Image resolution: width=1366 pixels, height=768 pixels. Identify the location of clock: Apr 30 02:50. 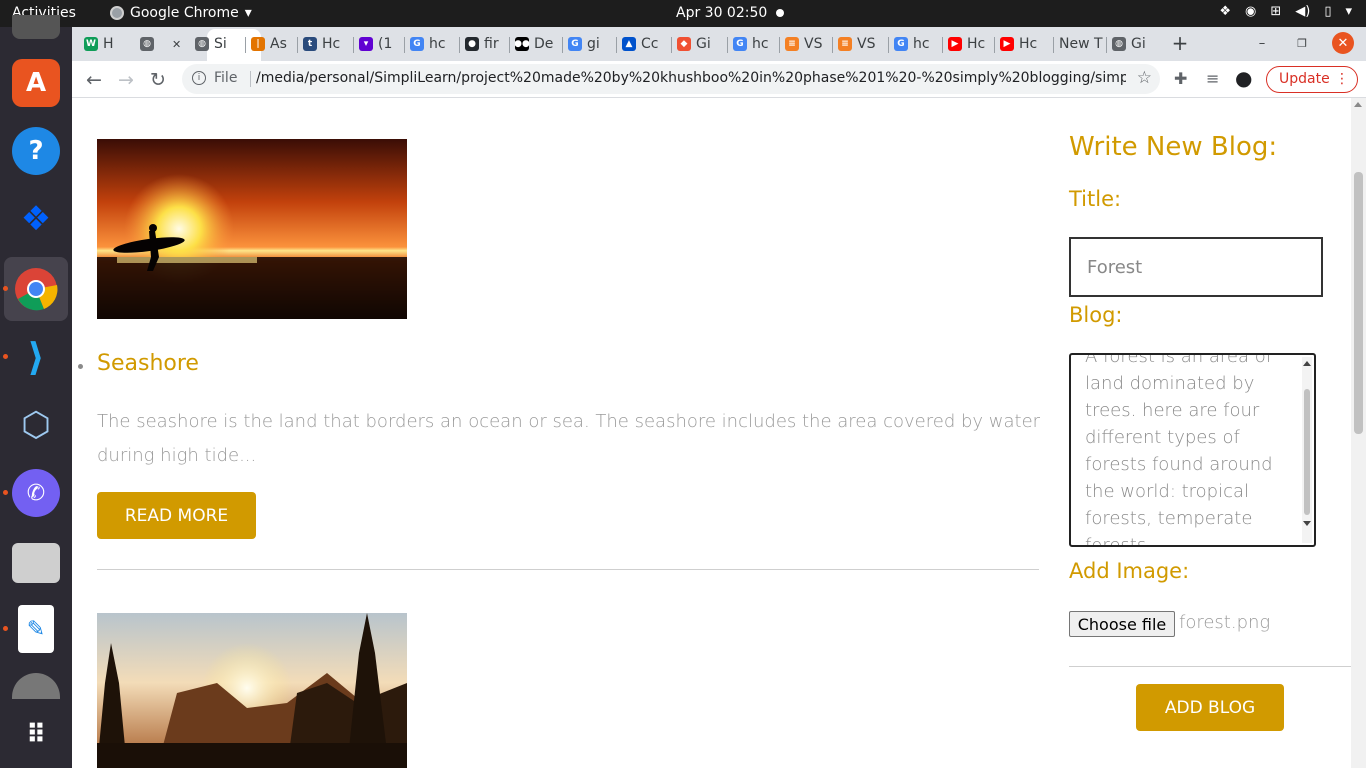
(721, 13).